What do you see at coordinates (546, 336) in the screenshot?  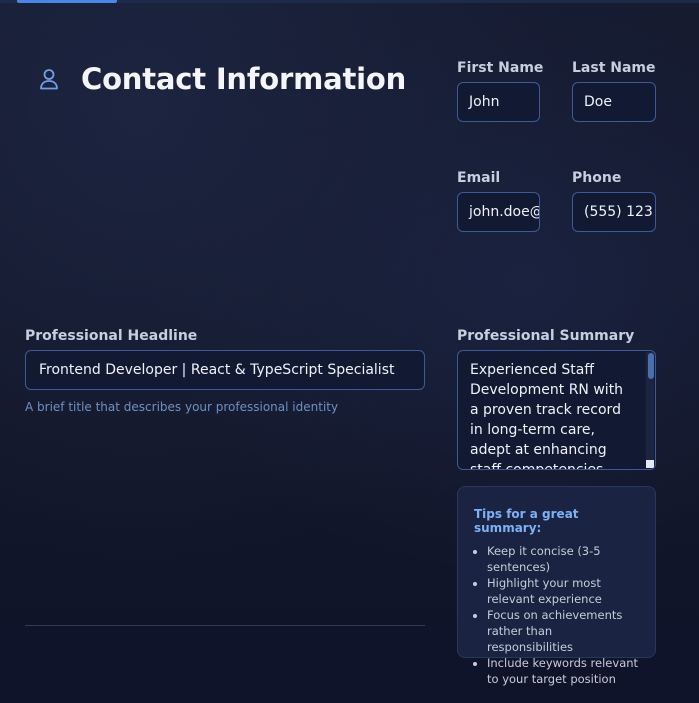 I see `summary-label: Professional Summary` at bounding box center [546, 336].